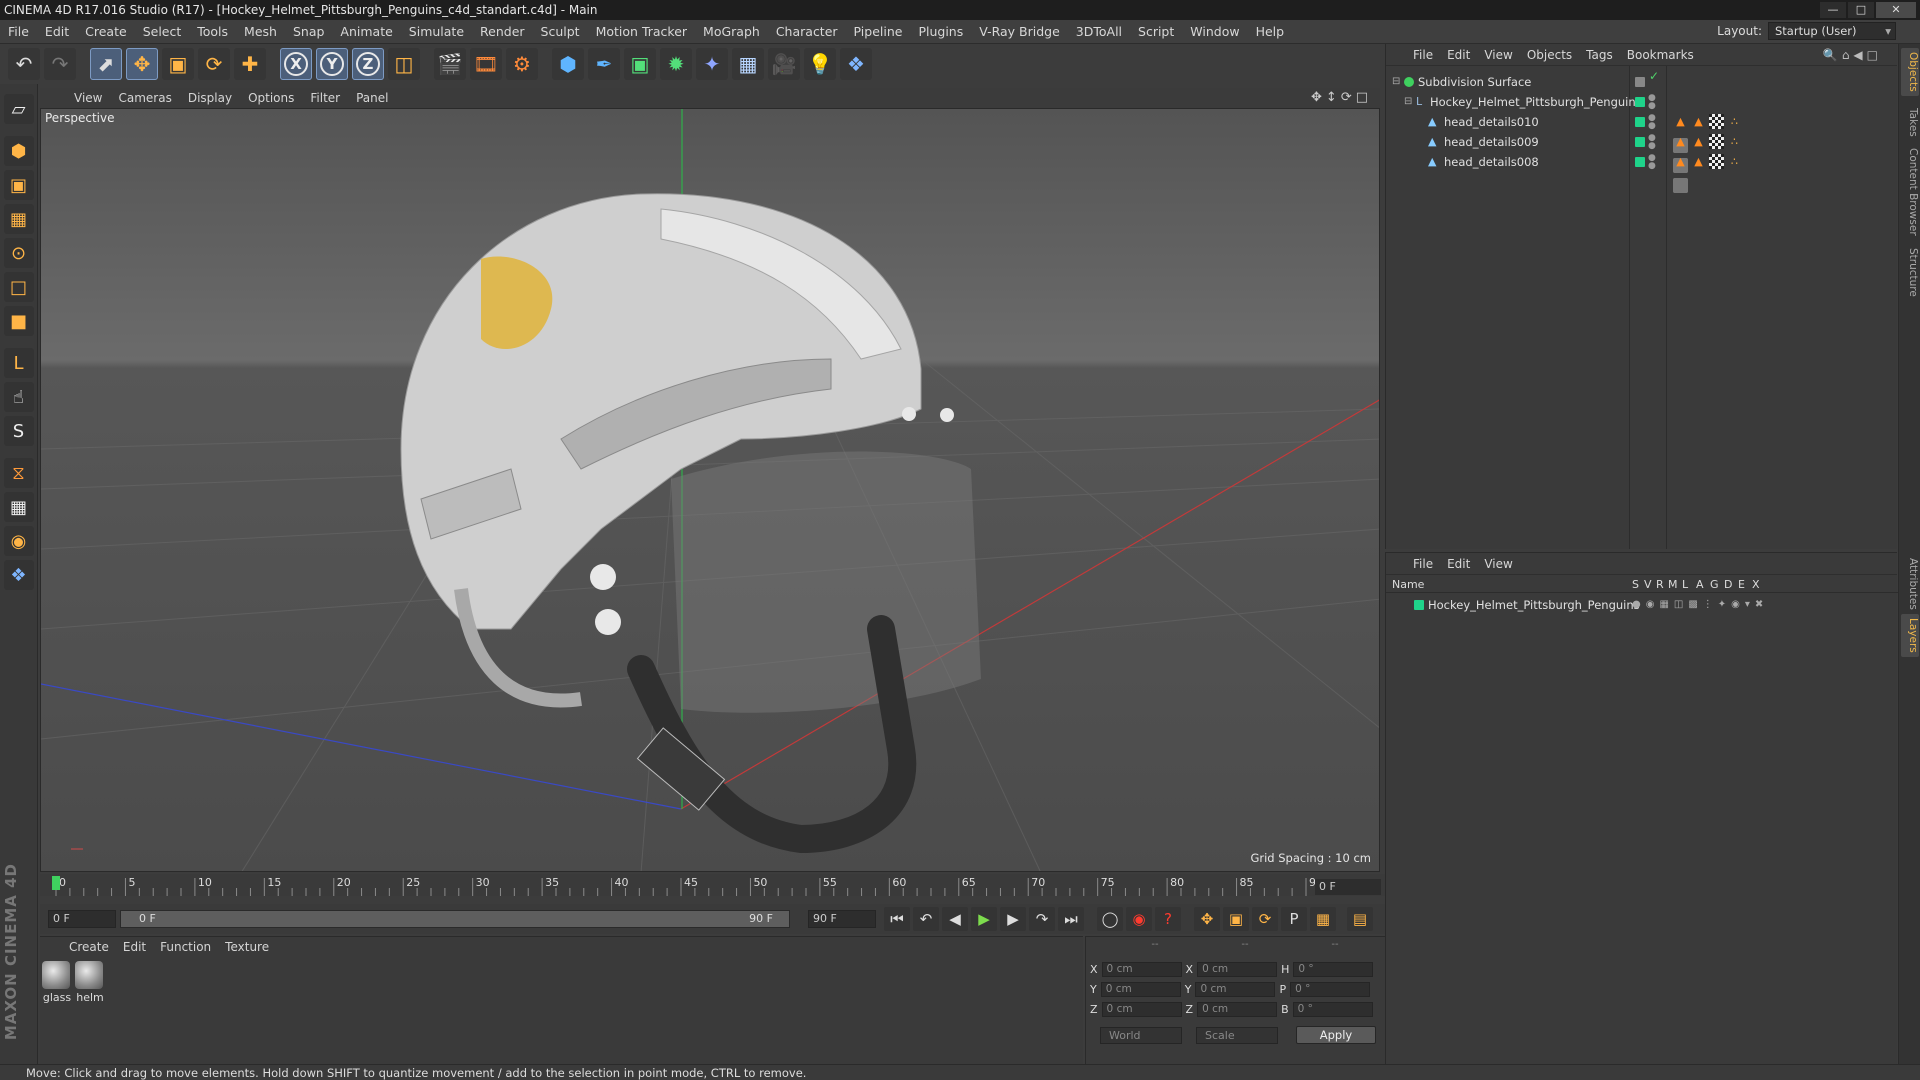 The width and height of the screenshot is (1920, 1080). What do you see at coordinates (18, 431) in the screenshot?
I see `snap-icon: S` at bounding box center [18, 431].